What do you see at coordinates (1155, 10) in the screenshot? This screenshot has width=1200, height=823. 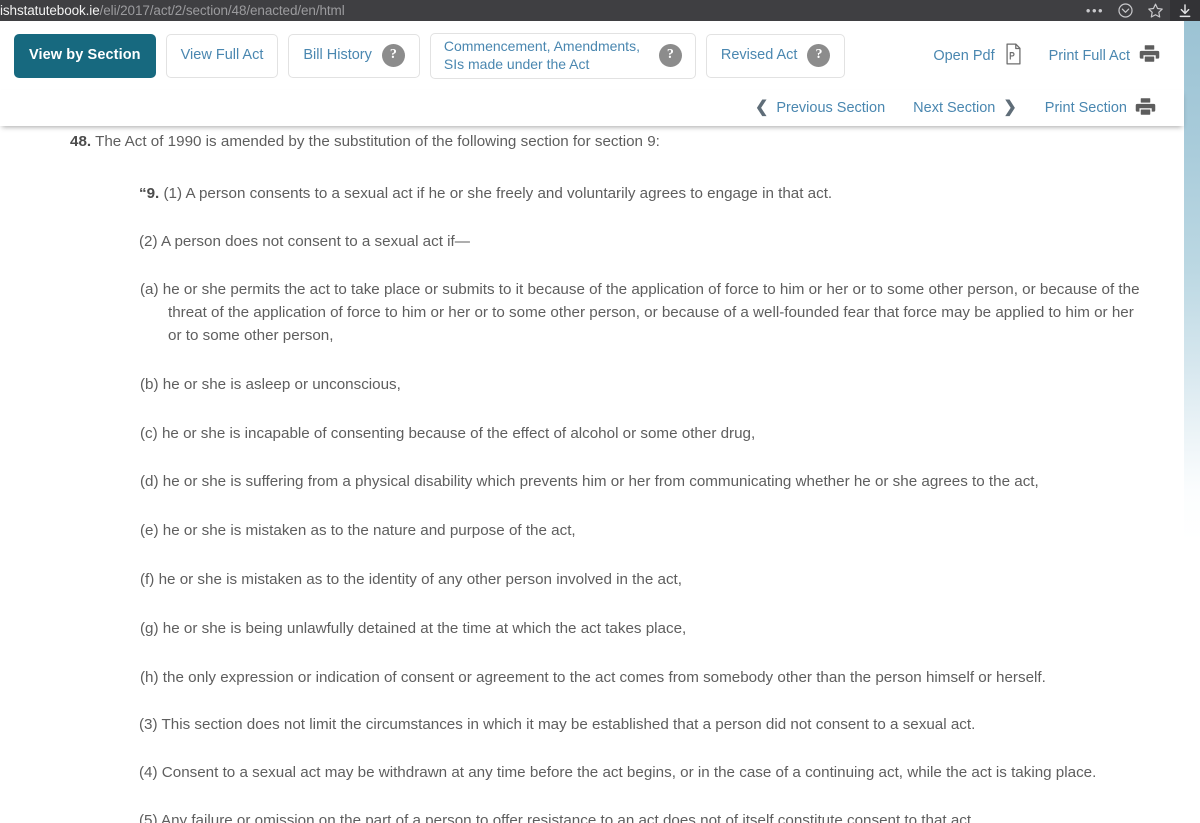 I see `star-icon` at bounding box center [1155, 10].